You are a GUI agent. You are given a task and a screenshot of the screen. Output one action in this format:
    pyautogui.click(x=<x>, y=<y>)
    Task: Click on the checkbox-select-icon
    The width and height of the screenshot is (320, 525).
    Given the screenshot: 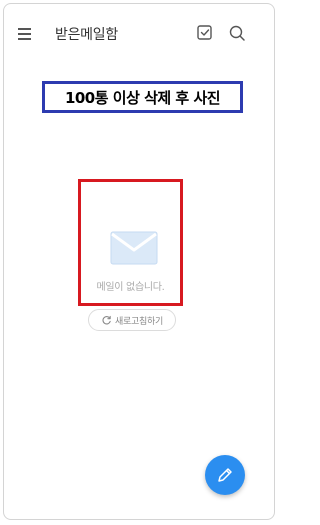 What is the action you would take?
    pyautogui.click(x=205, y=33)
    